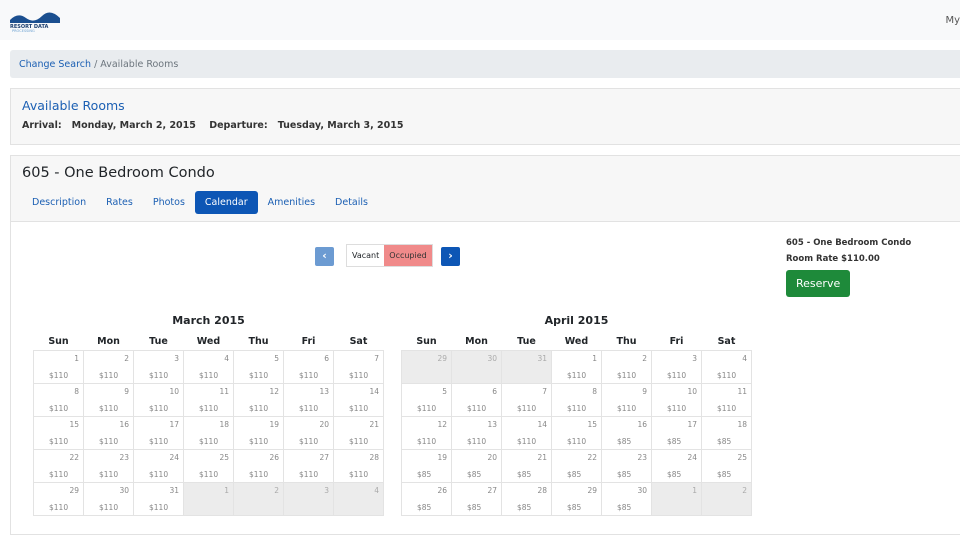 The image size is (960, 535). What do you see at coordinates (108, 465) in the screenshot?
I see `calendar-day: 23 $110` at bounding box center [108, 465].